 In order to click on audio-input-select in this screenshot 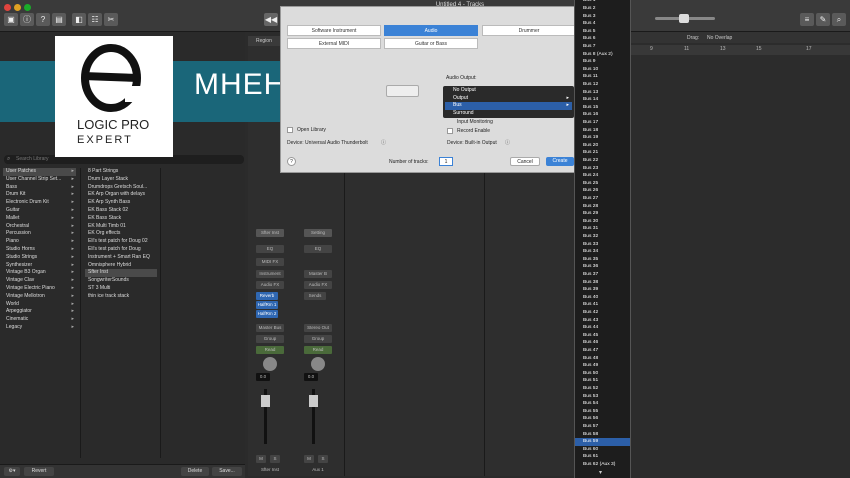, I will do `click(402, 91)`.